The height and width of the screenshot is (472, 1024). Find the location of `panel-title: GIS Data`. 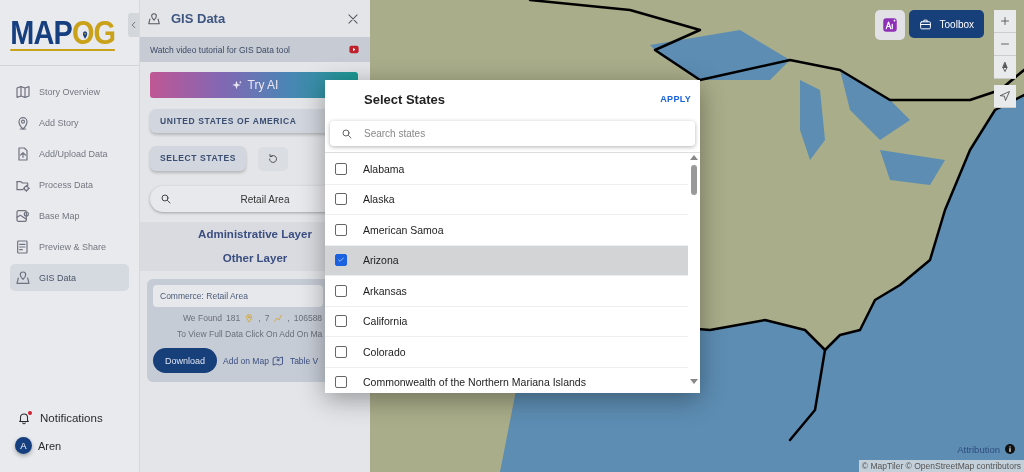

panel-title: GIS Data is located at coordinates (199, 18).